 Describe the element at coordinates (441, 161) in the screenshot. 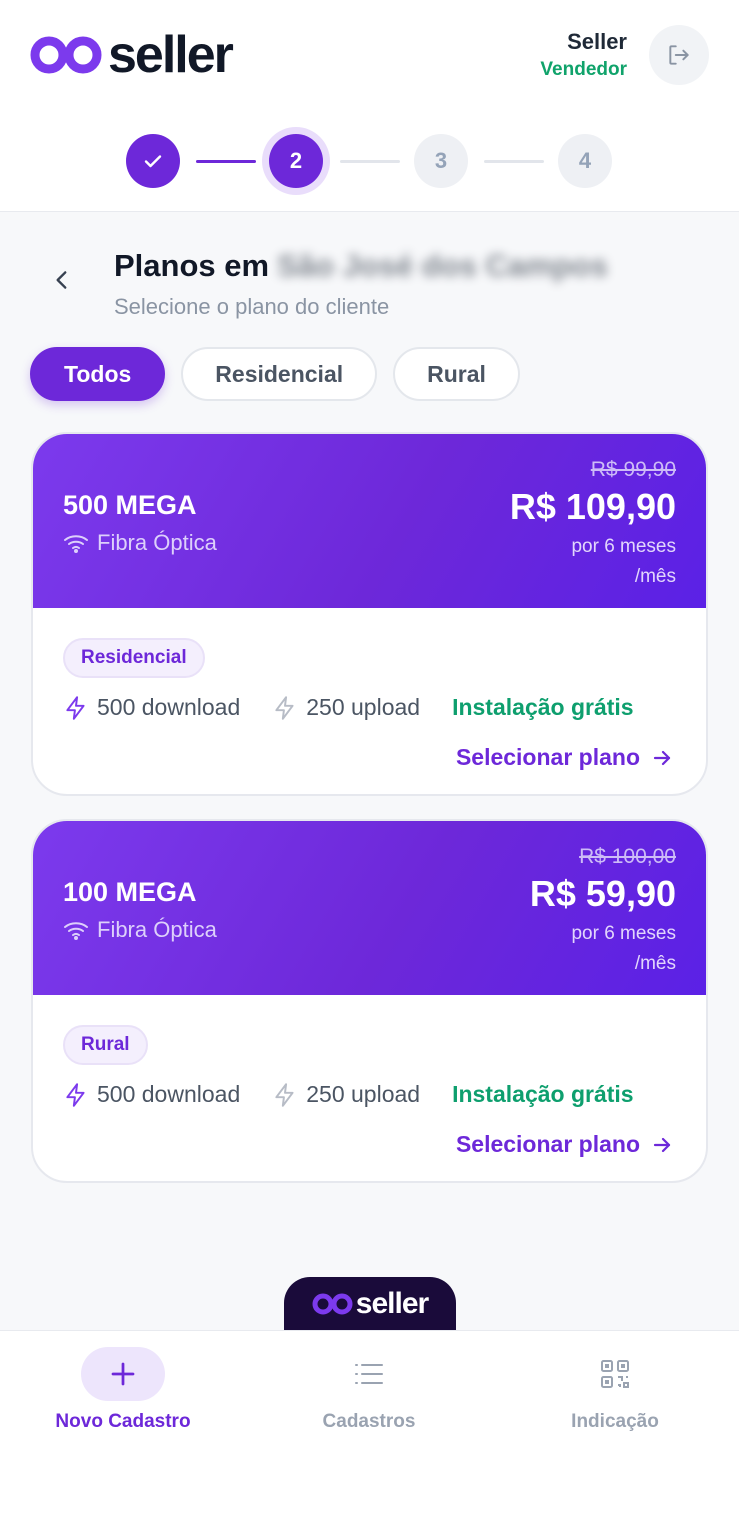

I see `step-3: 3` at that location.